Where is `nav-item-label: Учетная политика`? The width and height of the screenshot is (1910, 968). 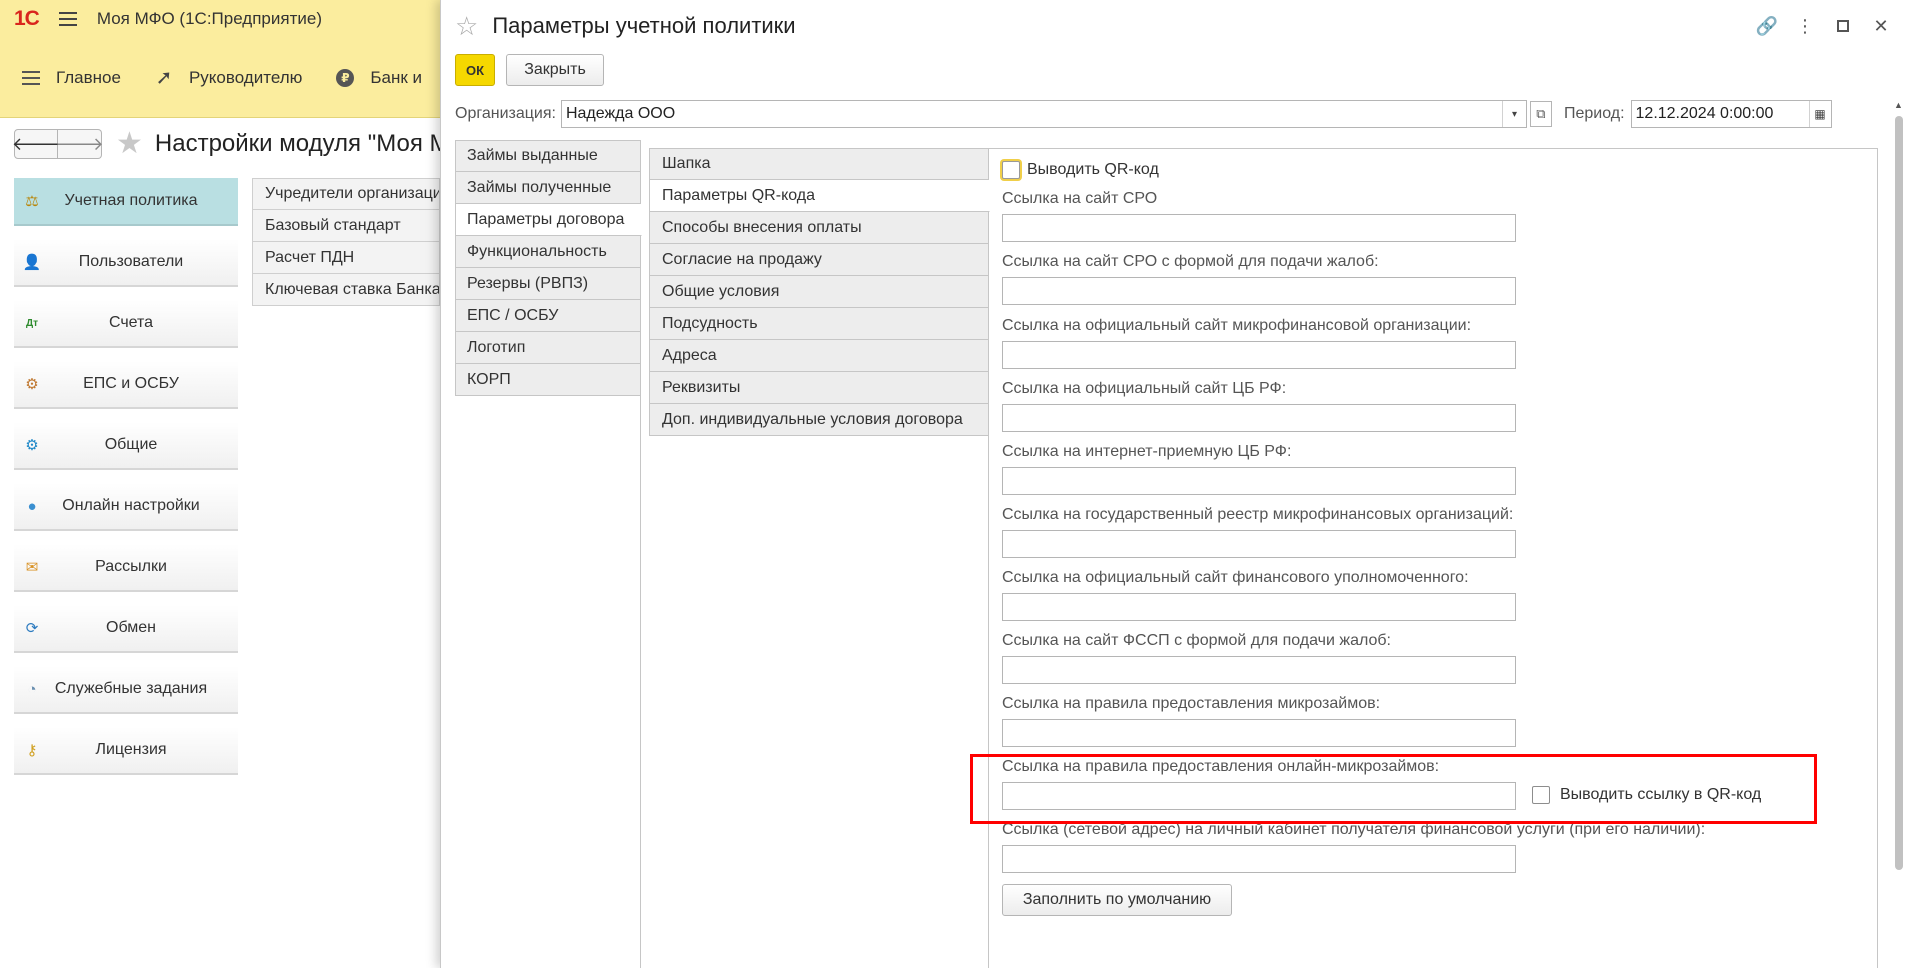 nav-item-label: Учетная политика is located at coordinates (131, 200).